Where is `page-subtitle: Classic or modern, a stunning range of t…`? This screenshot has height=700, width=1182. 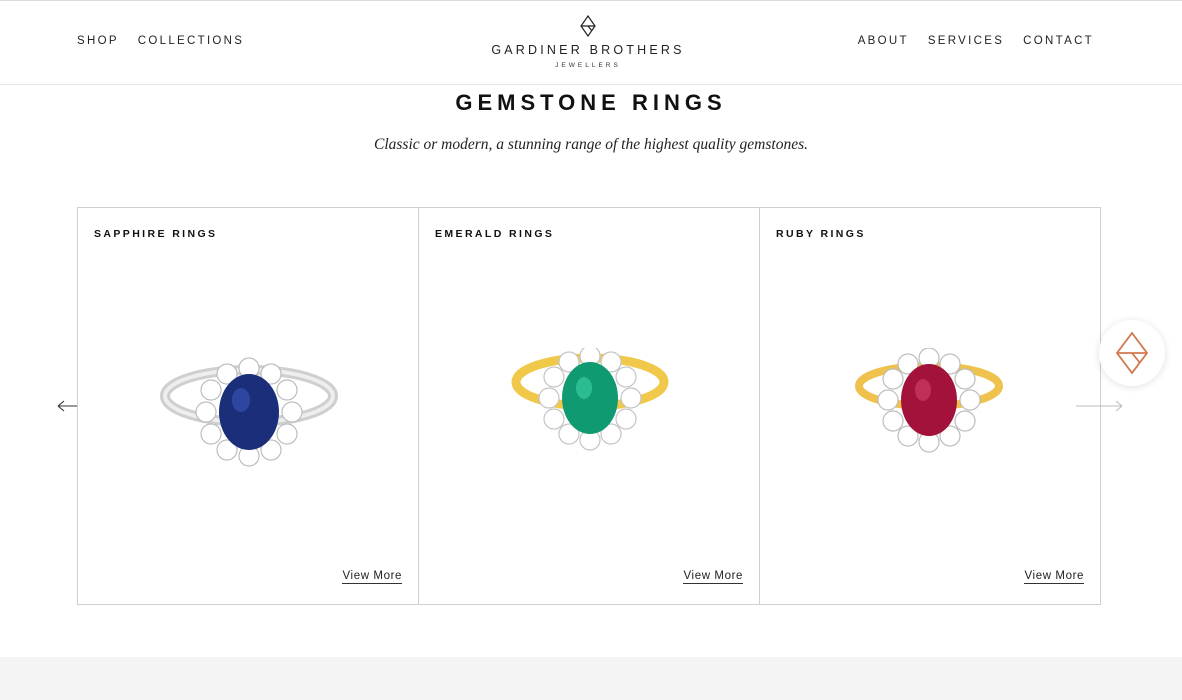
page-subtitle: Classic or modern, a stunning range of t… is located at coordinates (591, 144).